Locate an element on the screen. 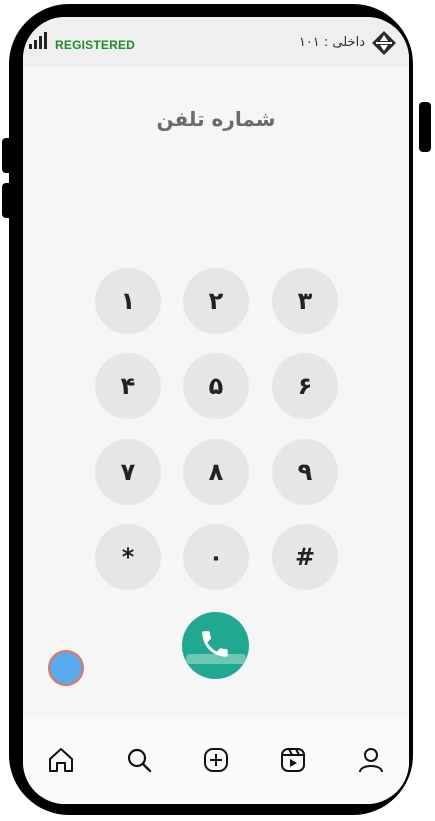  app-logo-icon is located at coordinates (384, 43).